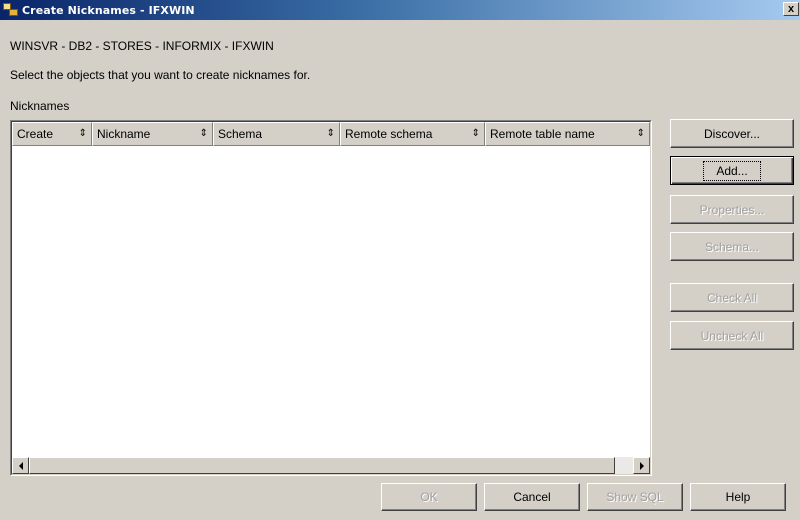 This screenshot has height=520, width=800. What do you see at coordinates (732, 297) in the screenshot?
I see `check-all-button: Check All` at bounding box center [732, 297].